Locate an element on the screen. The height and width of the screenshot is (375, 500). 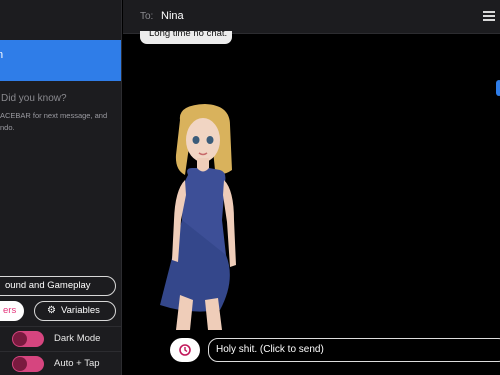
message-input: Holy shit. (Click to send) is located at coordinates (354, 350).